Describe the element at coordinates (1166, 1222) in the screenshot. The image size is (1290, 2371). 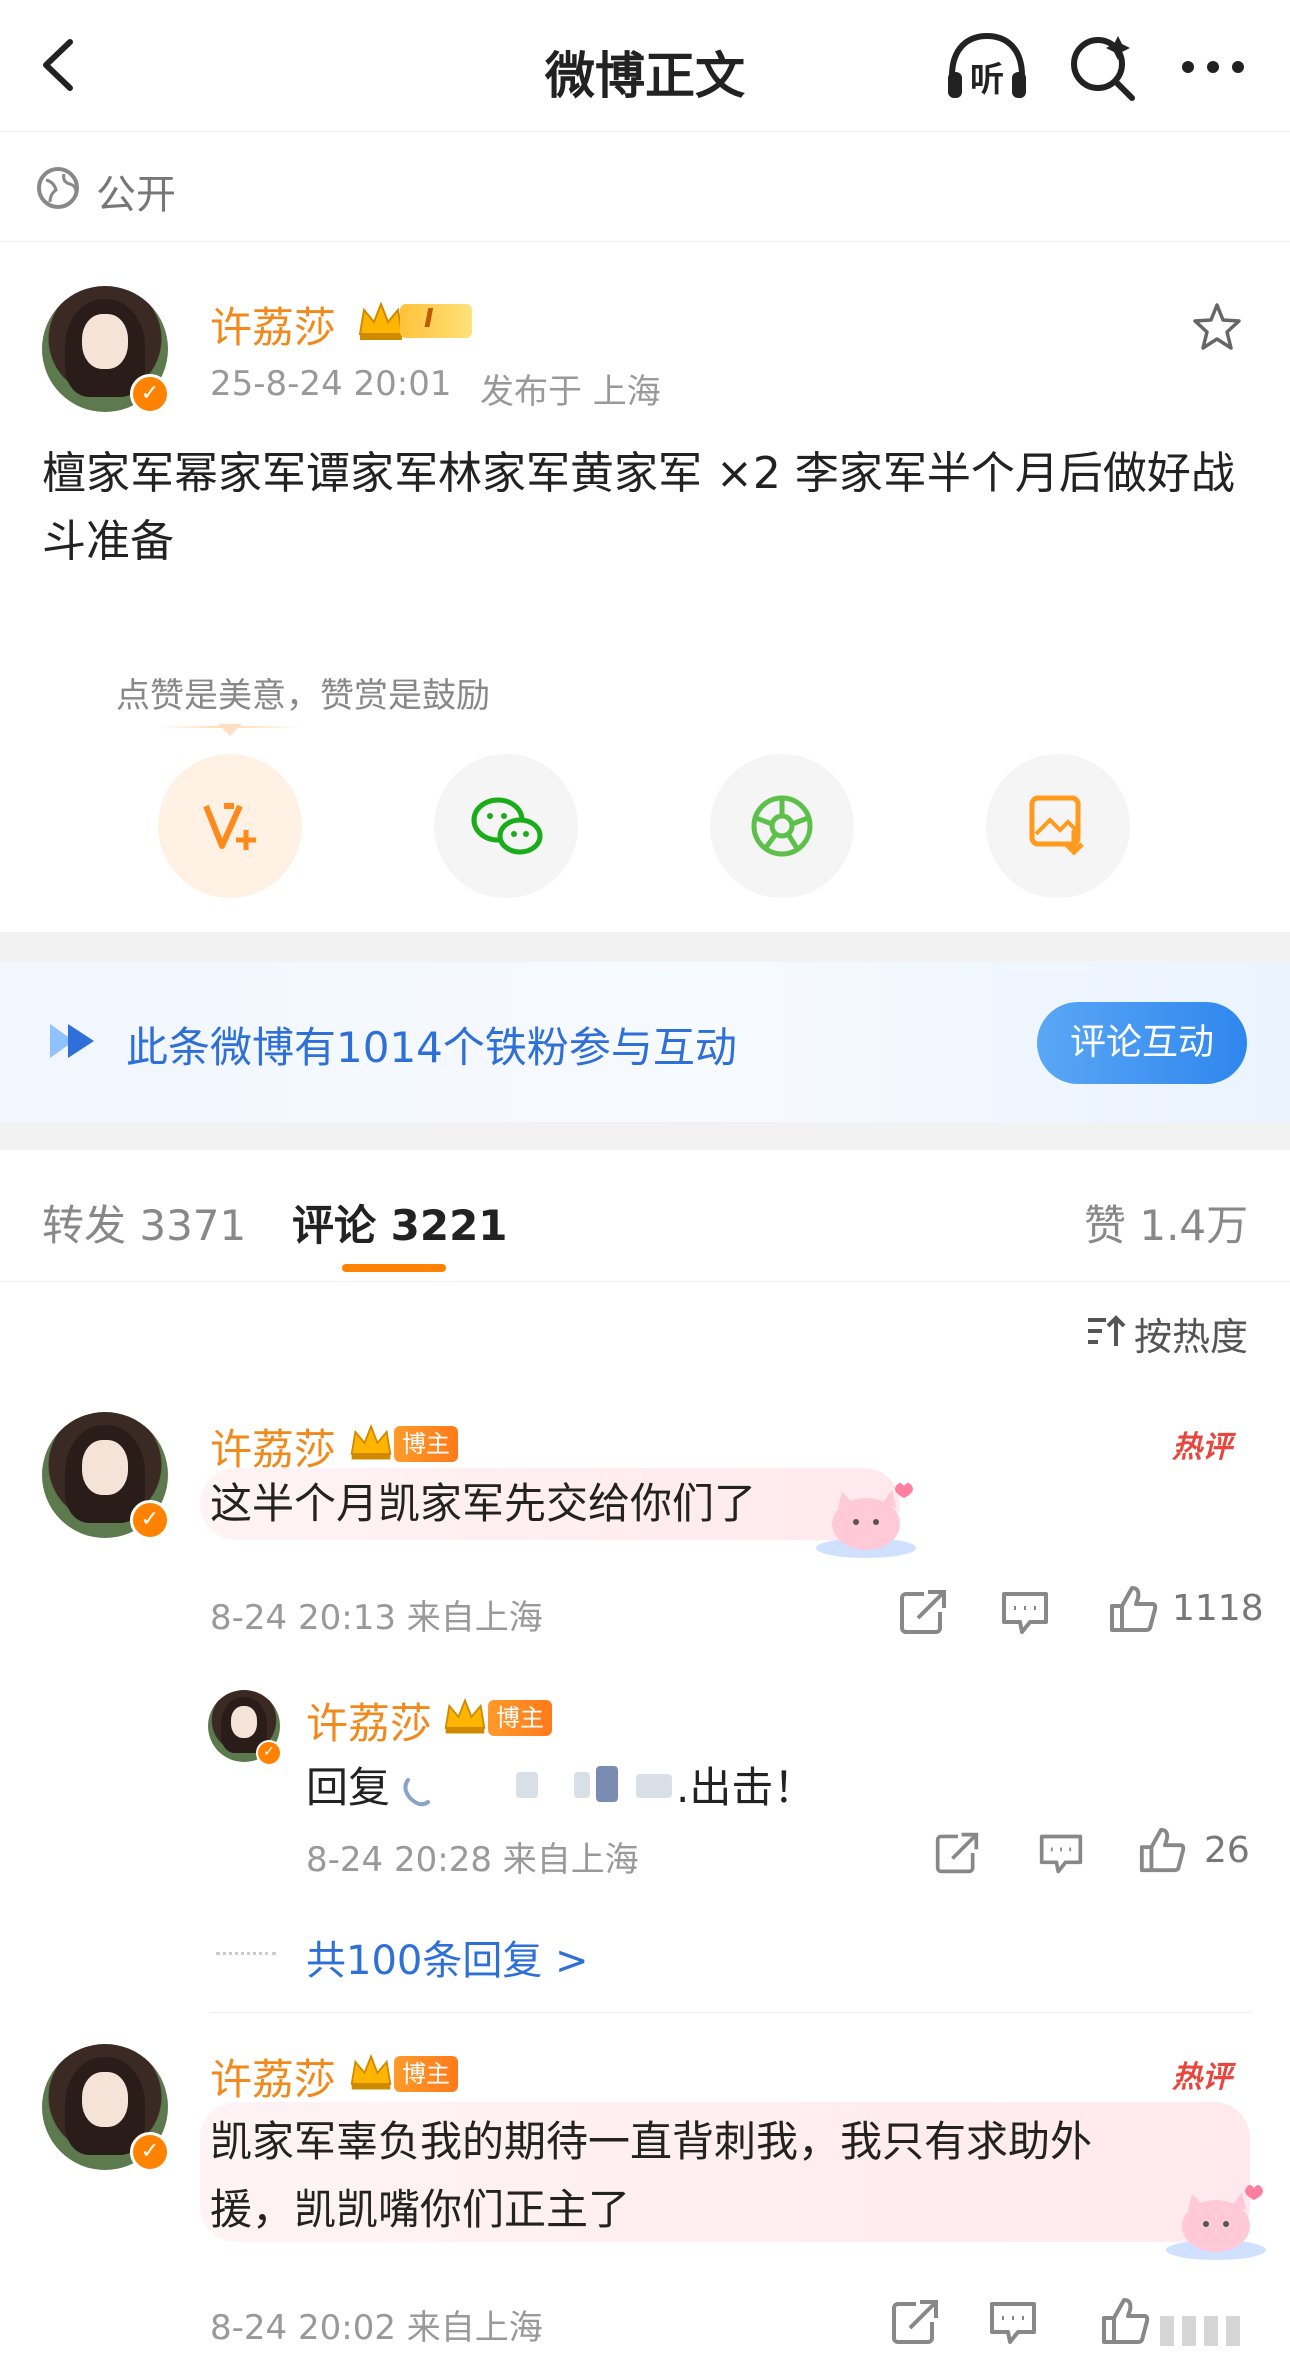
I see `tab-like: 赞 1.4万` at that location.